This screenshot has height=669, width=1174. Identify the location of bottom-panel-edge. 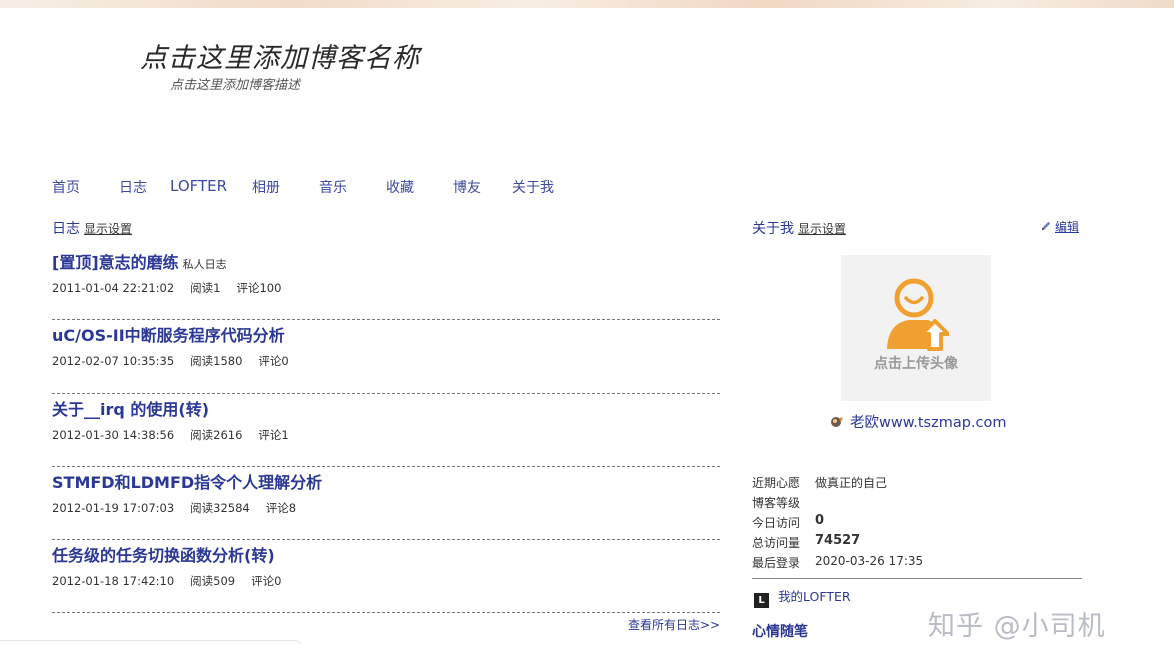
(150, 642).